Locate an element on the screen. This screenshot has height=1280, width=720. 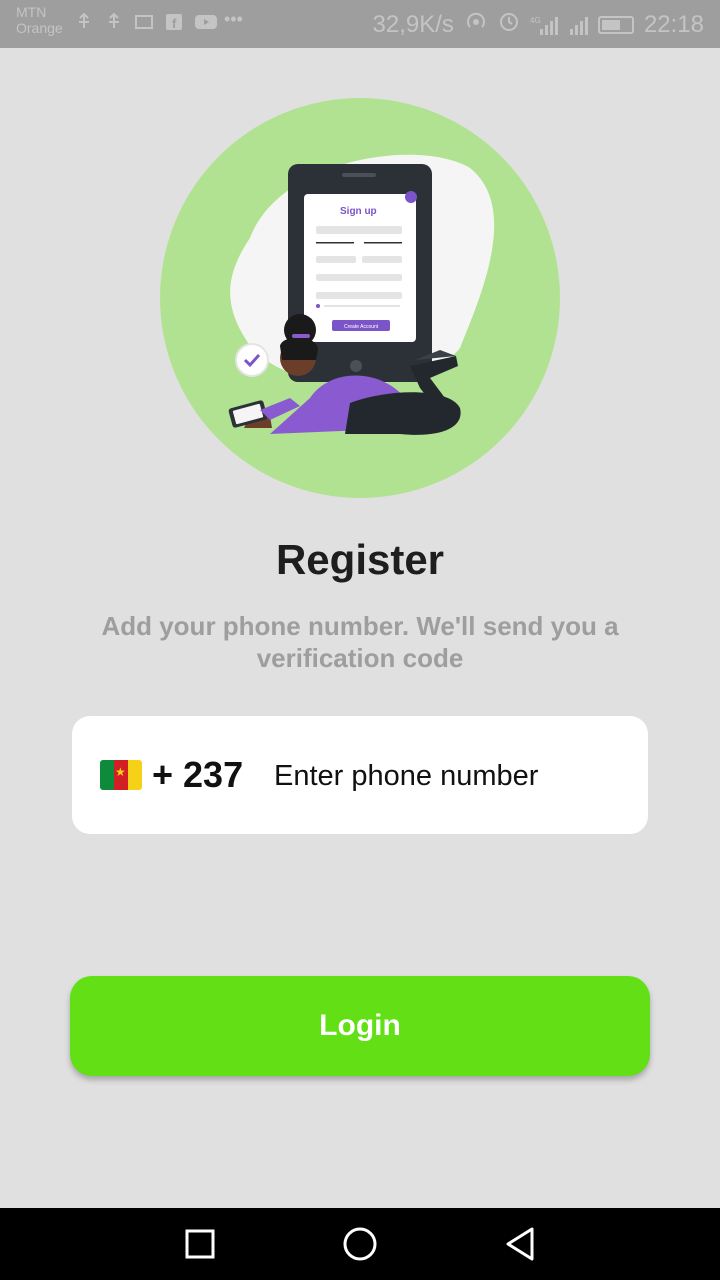
notification-icons: f ••• is located at coordinates (159, 20).